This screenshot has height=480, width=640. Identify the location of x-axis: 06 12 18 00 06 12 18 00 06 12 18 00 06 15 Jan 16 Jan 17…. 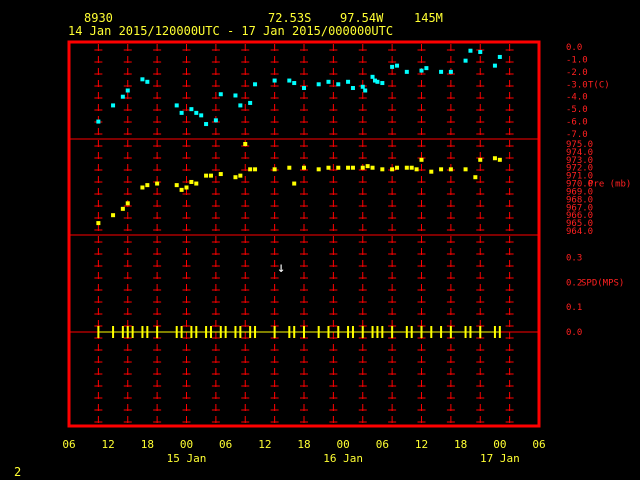
(303, 451).